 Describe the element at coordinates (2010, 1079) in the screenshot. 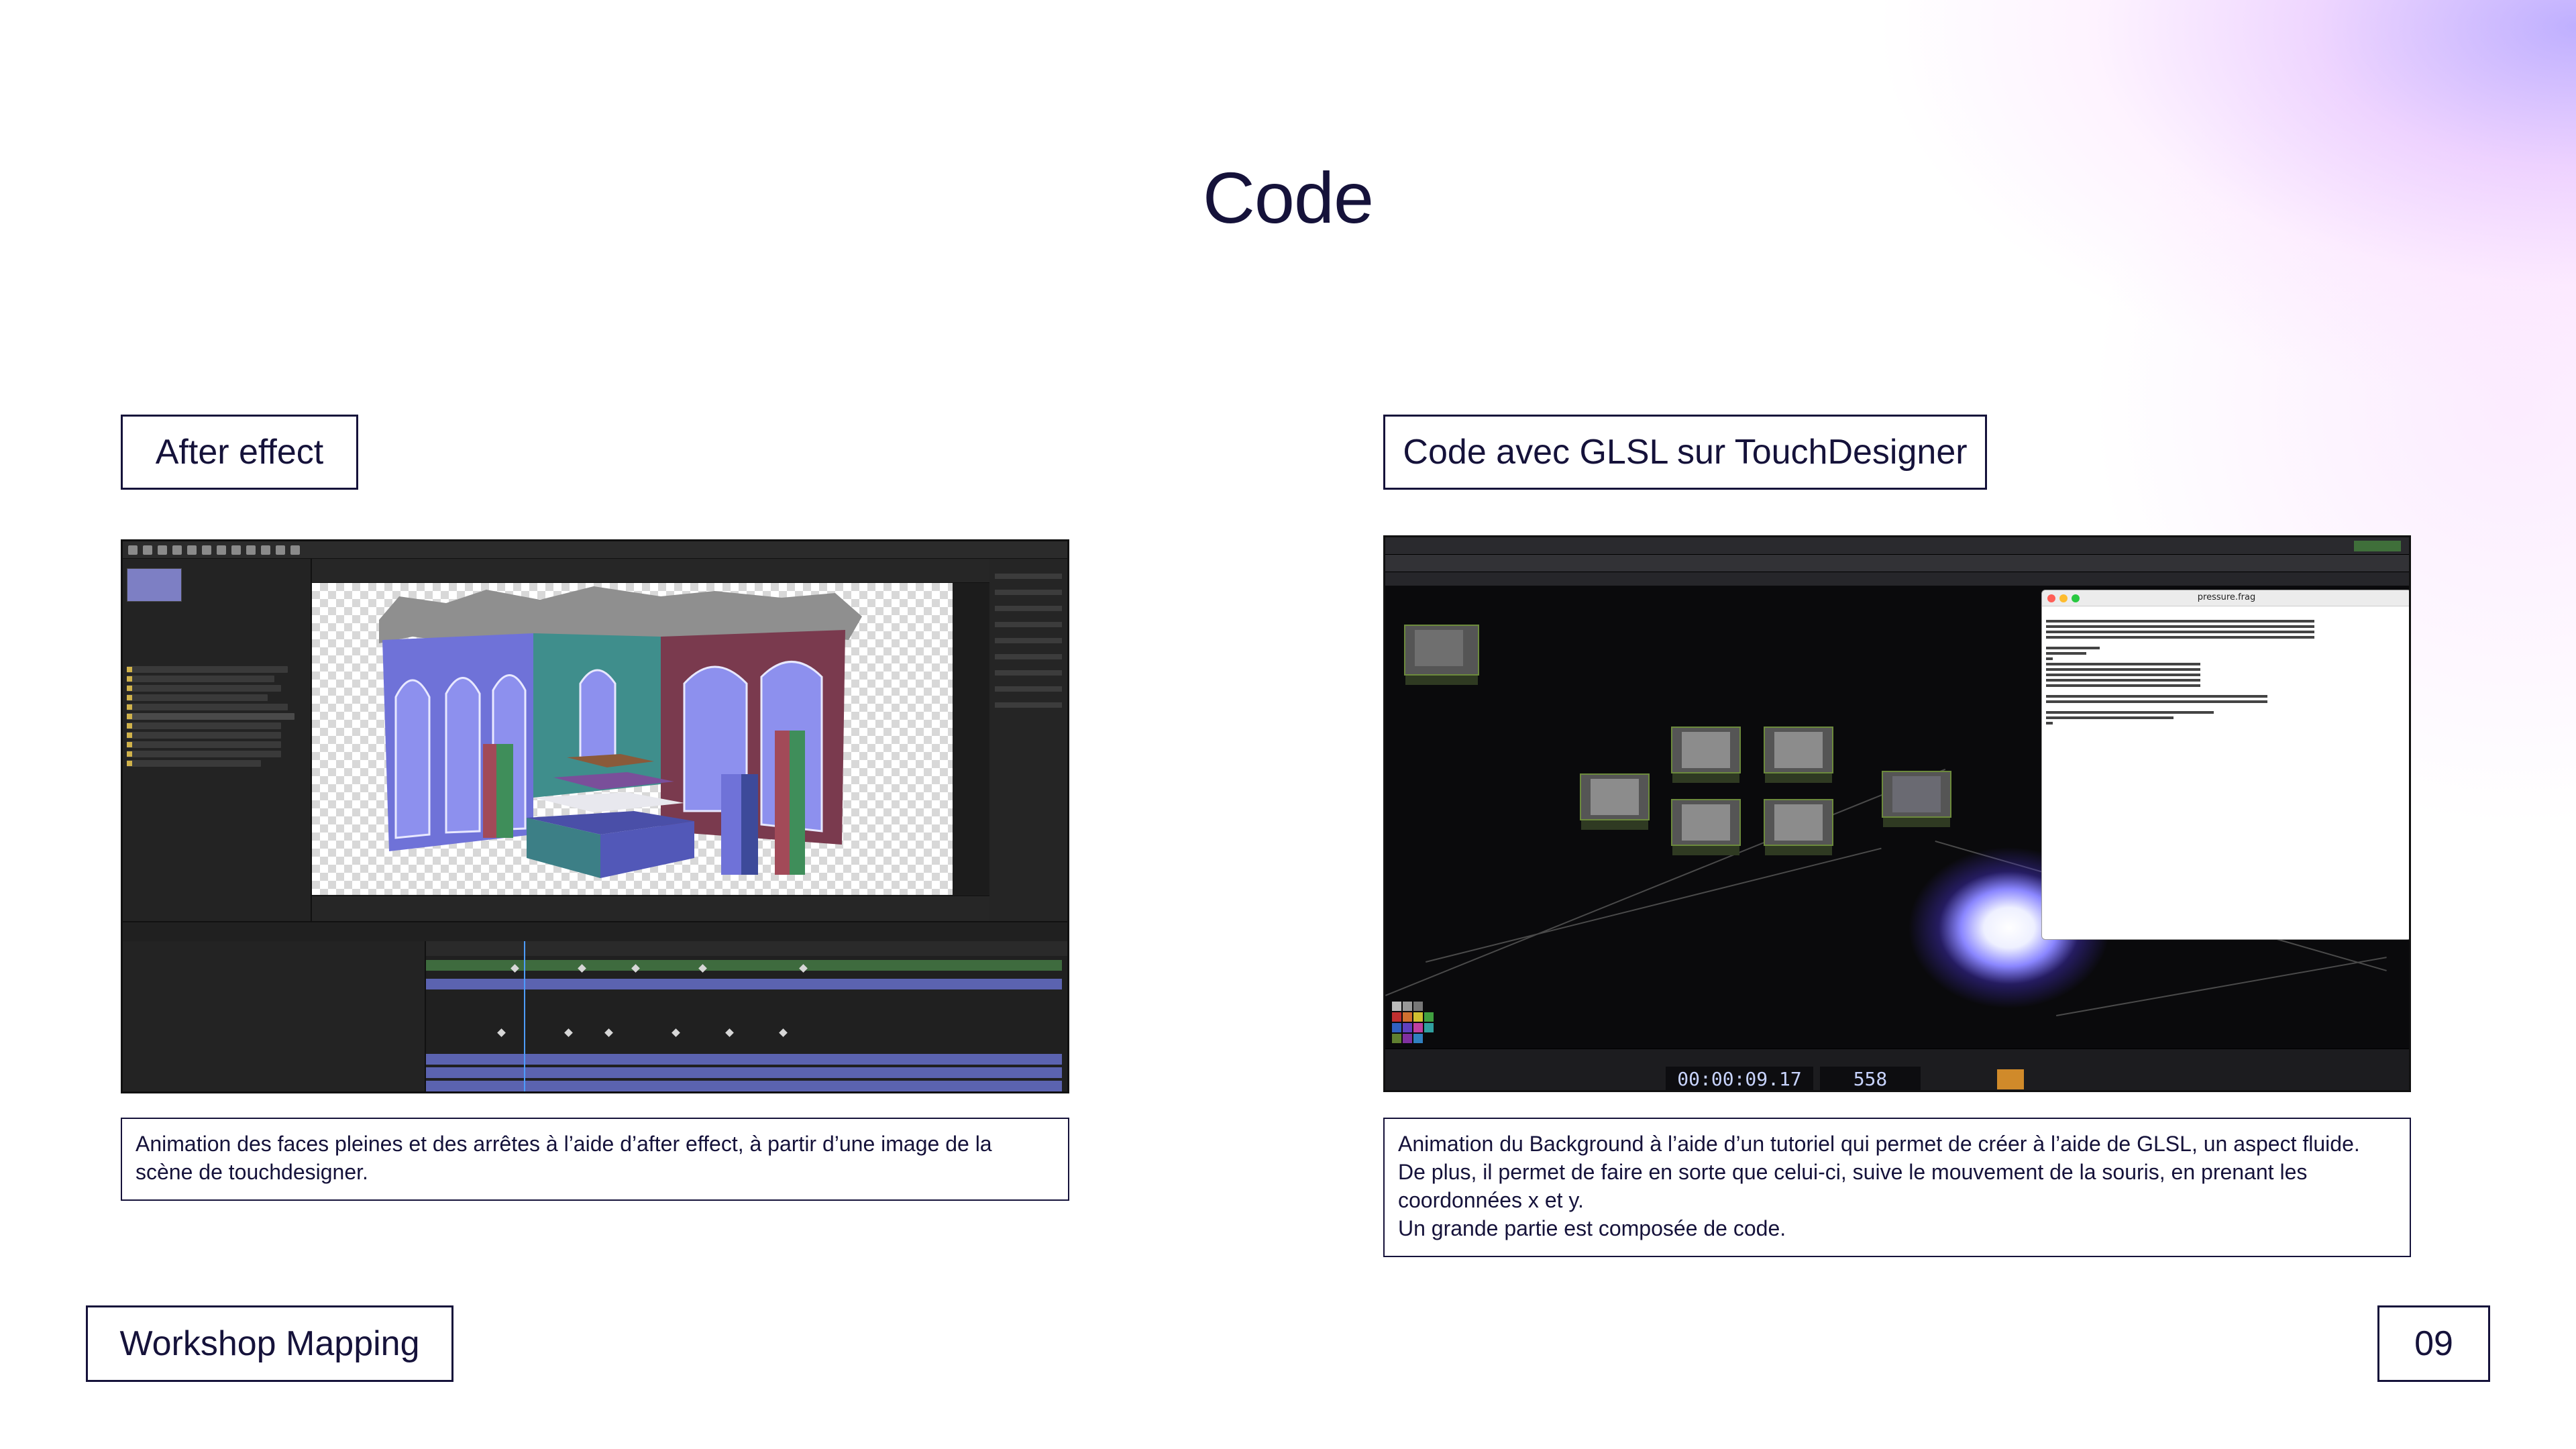

I see `play-icon` at that location.